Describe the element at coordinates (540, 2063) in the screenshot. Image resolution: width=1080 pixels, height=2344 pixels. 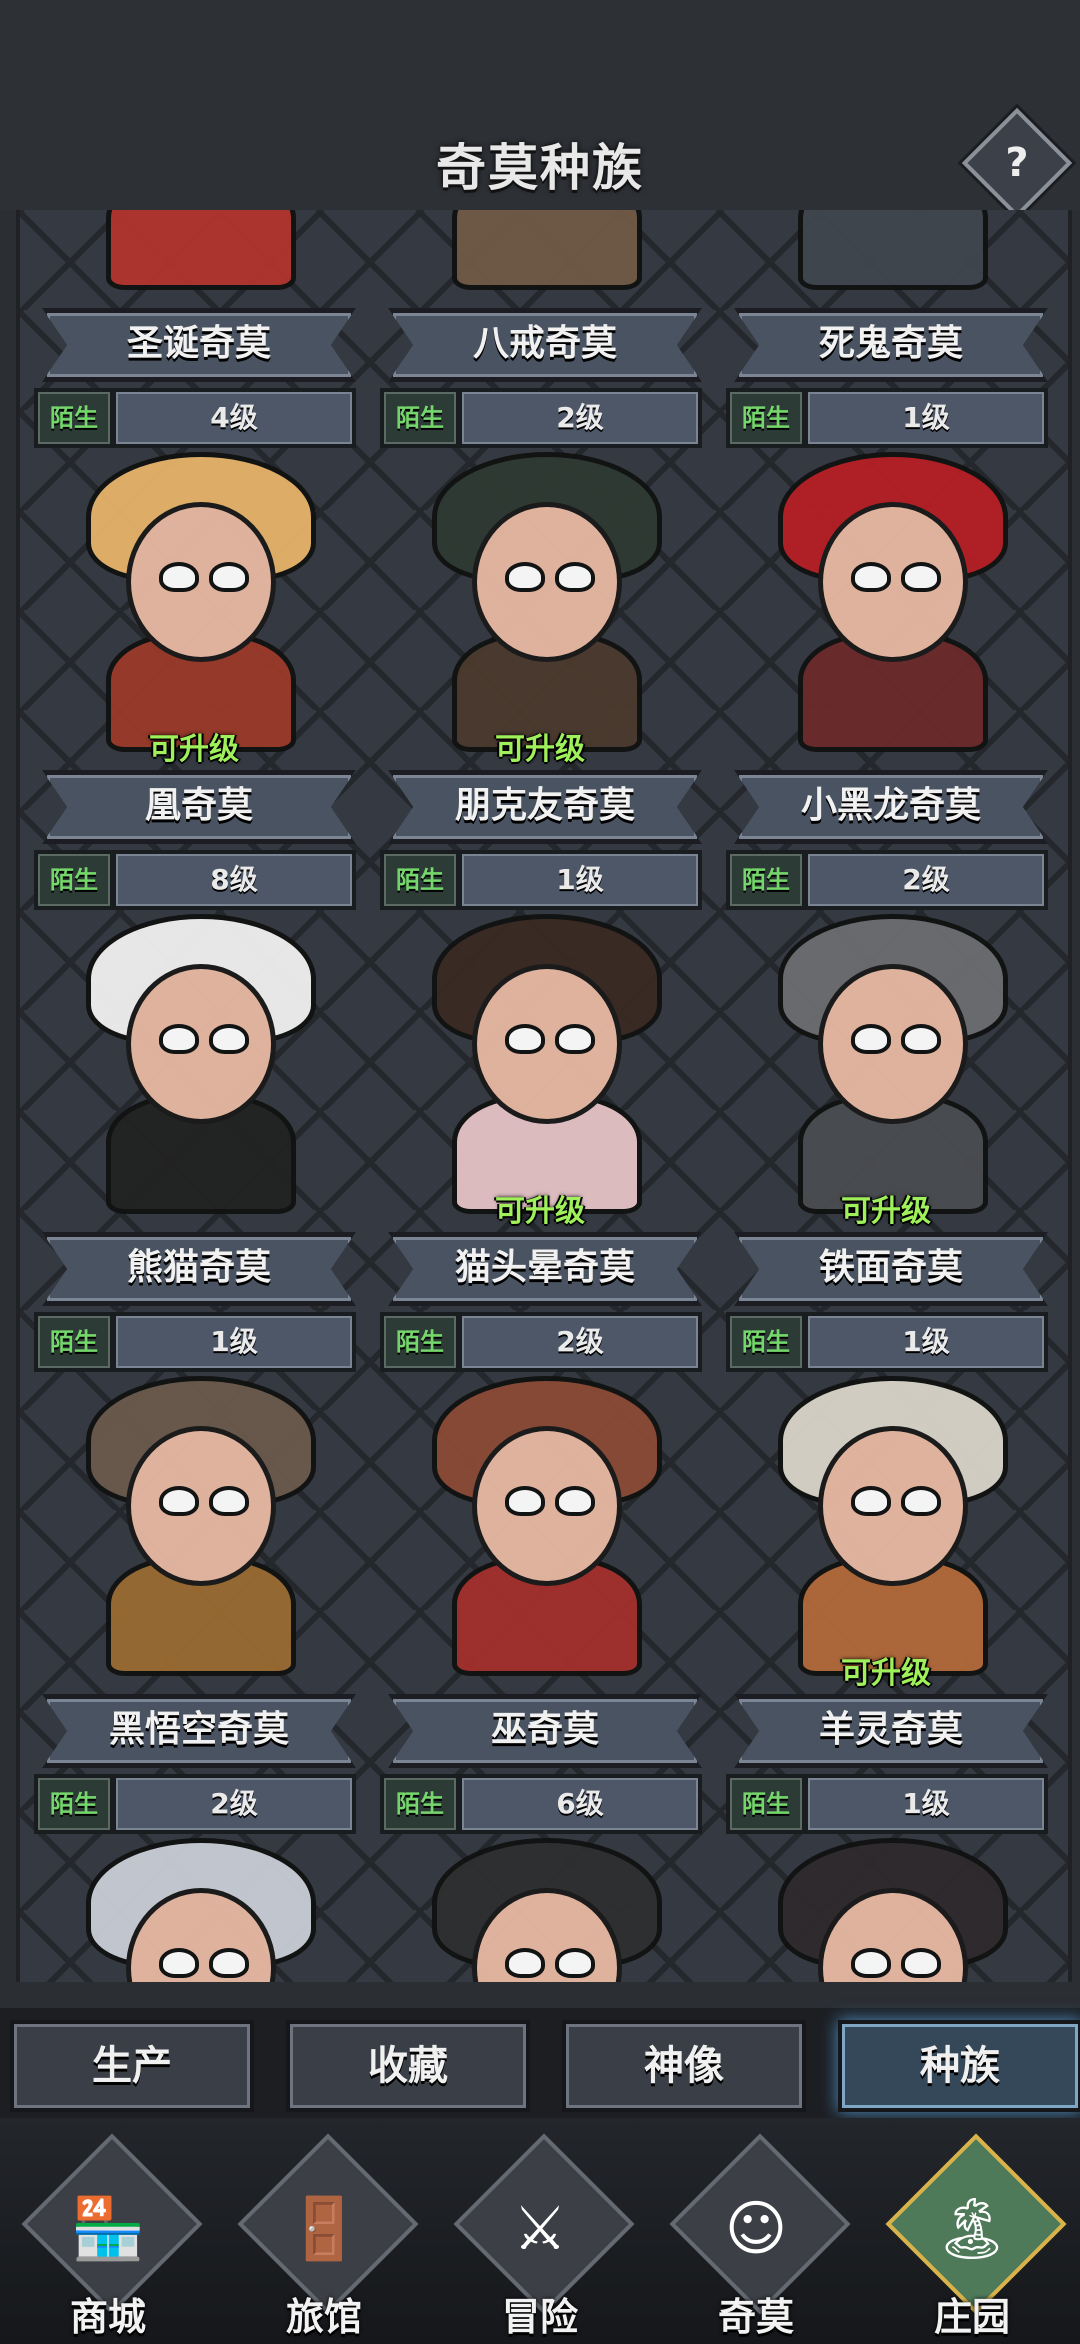
I see `sub-tab-bar: 生产 收藏 神像 种族` at that location.